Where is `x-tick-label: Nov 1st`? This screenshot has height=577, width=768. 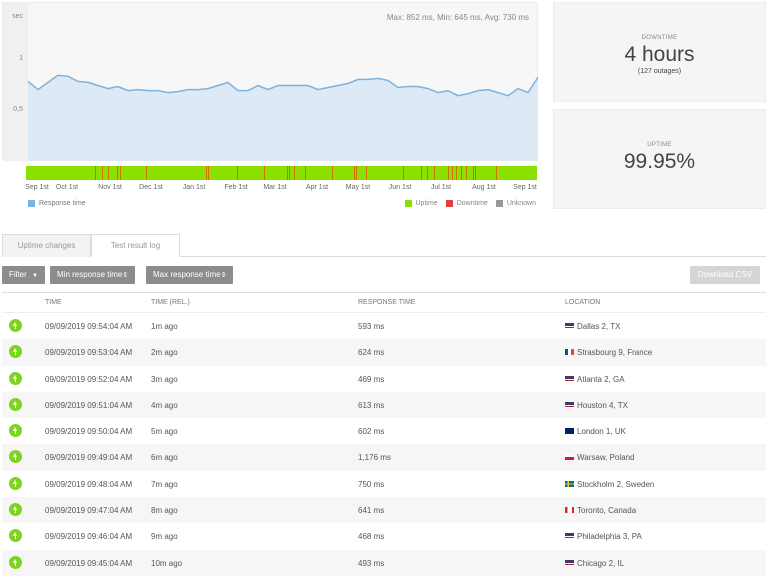
x-tick-label: Nov 1st is located at coordinates (110, 187).